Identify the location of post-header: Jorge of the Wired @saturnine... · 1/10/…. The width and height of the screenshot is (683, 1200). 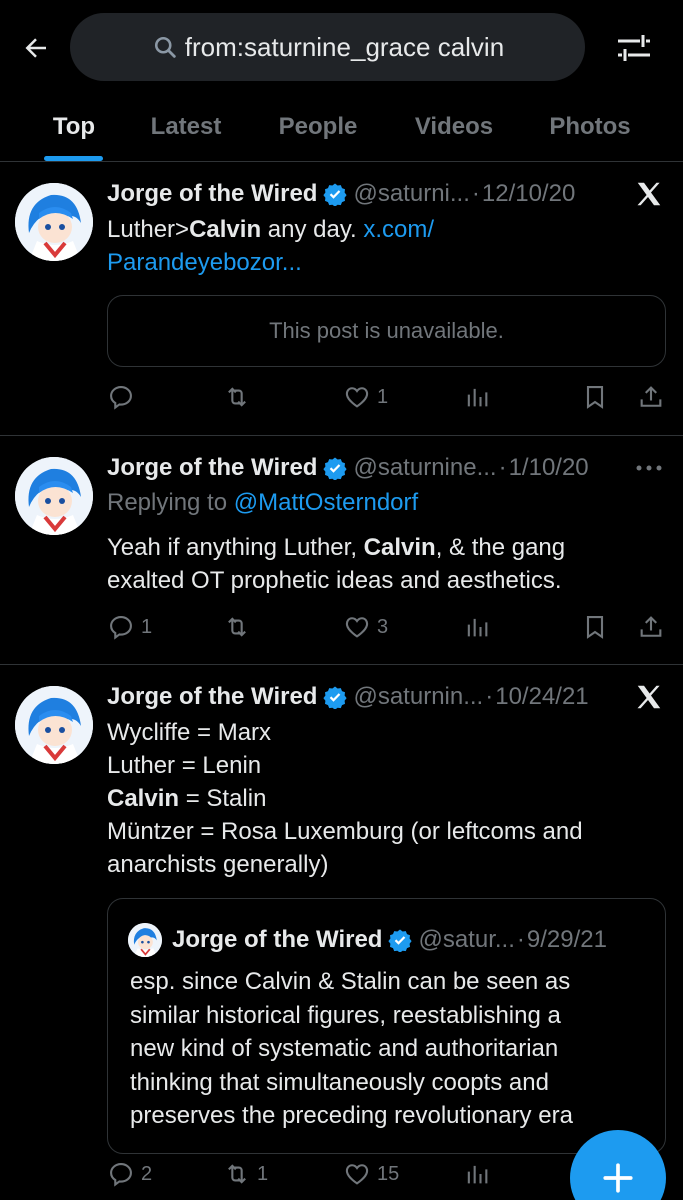
(348, 468).